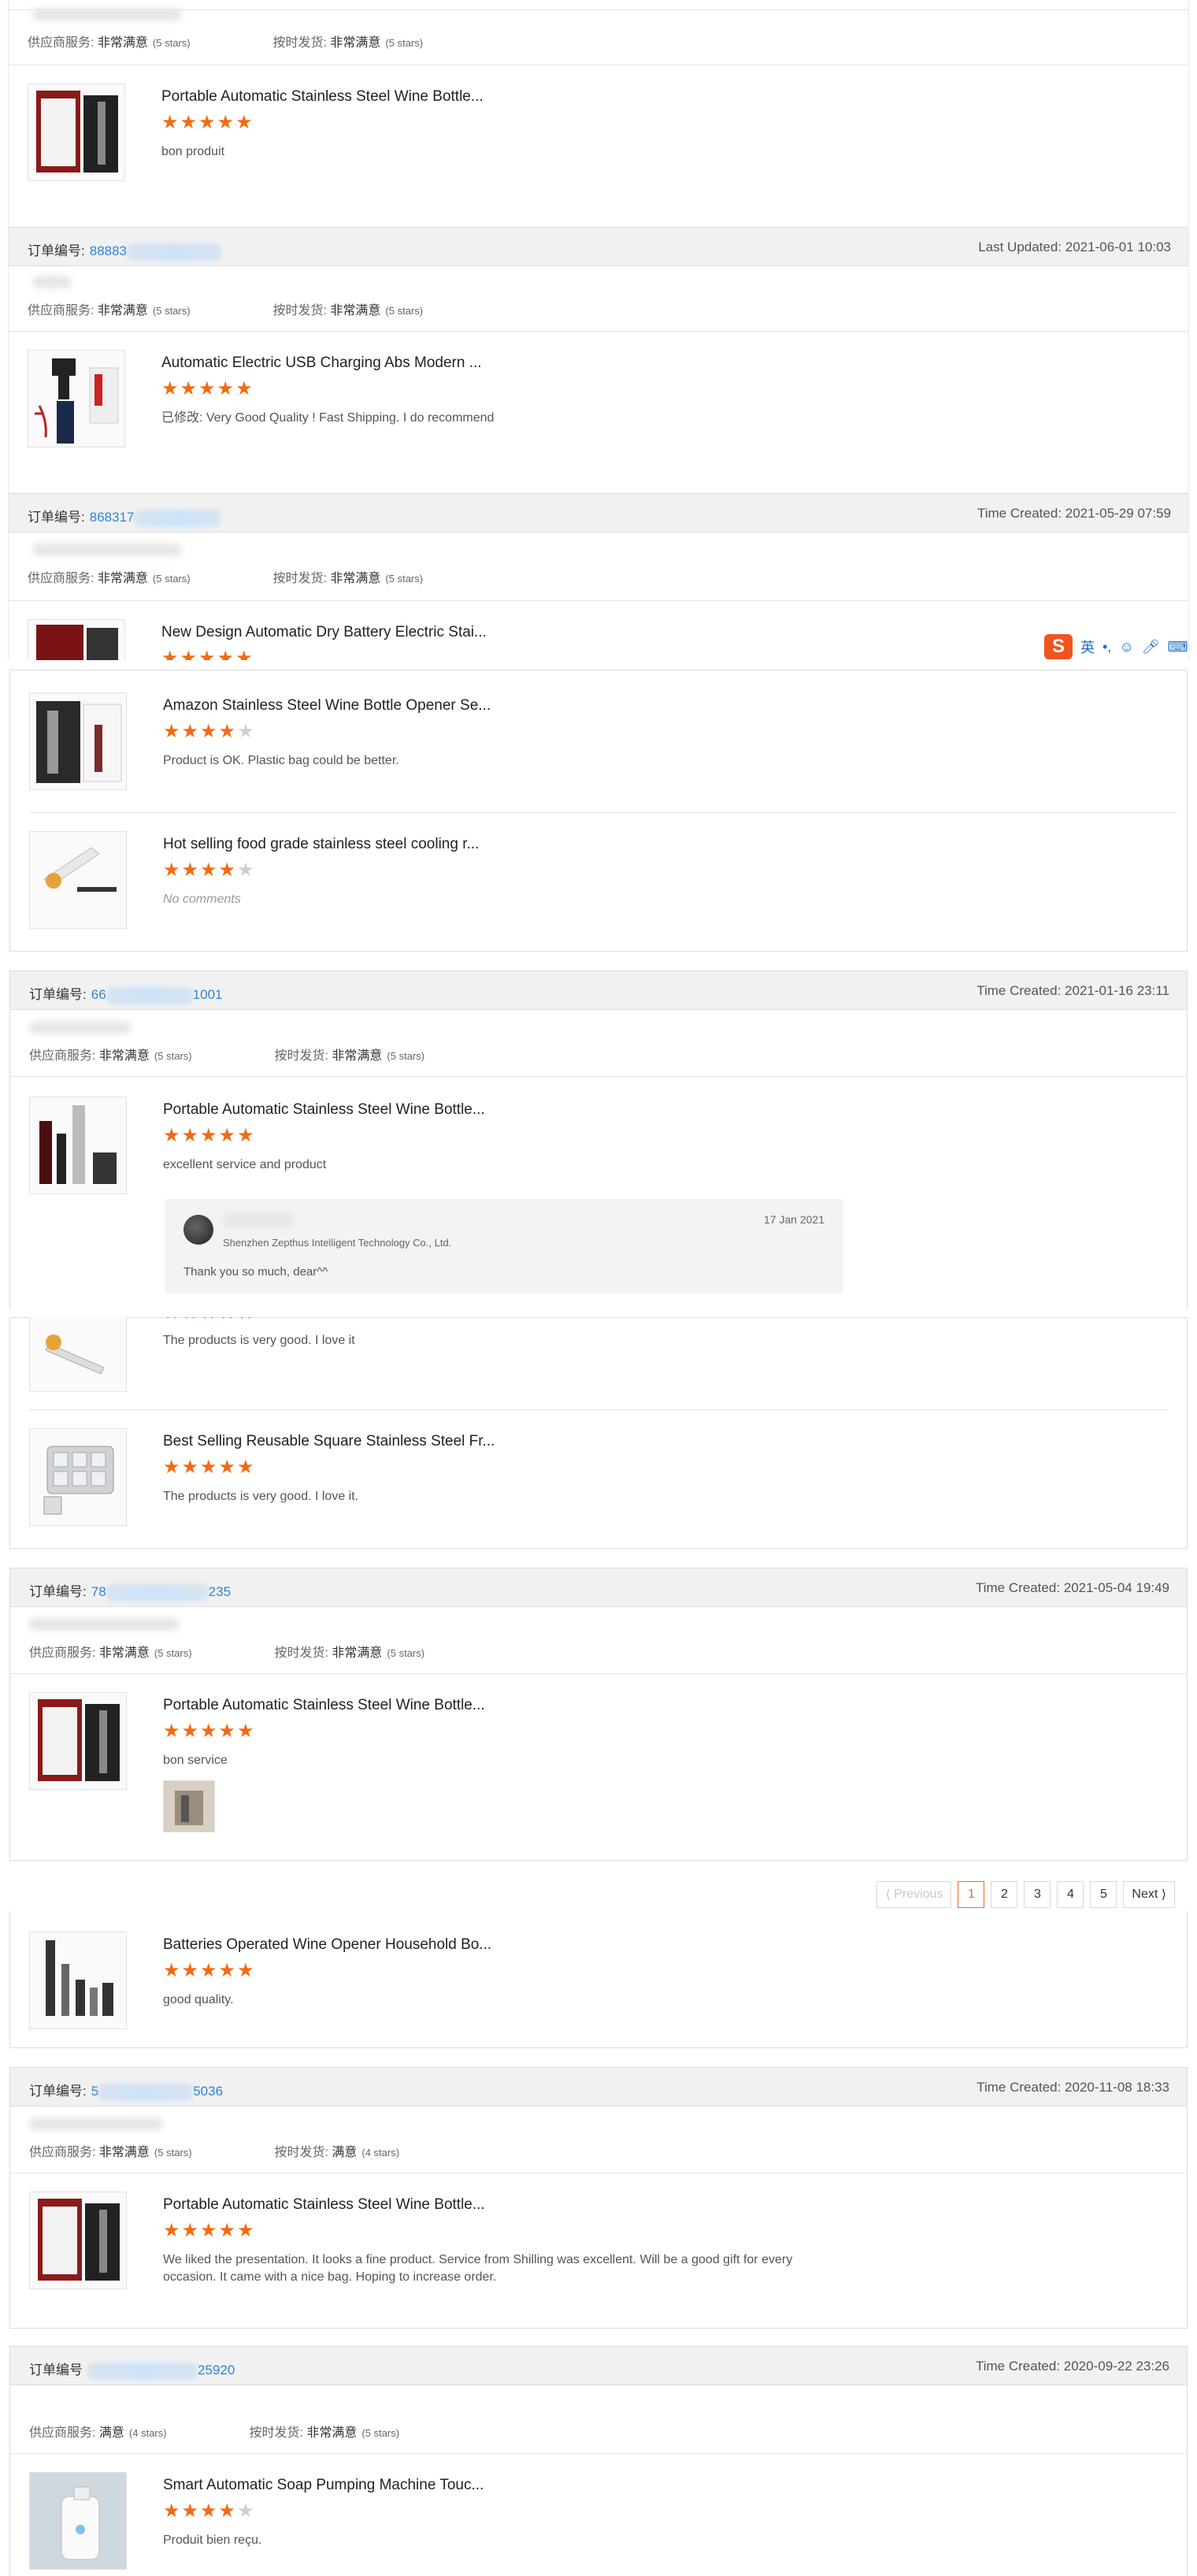 The width and height of the screenshot is (1197, 2576). What do you see at coordinates (1106, 647) in the screenshot?
I see `punctuation-icon: •,` at bounding box center [1106, 647].